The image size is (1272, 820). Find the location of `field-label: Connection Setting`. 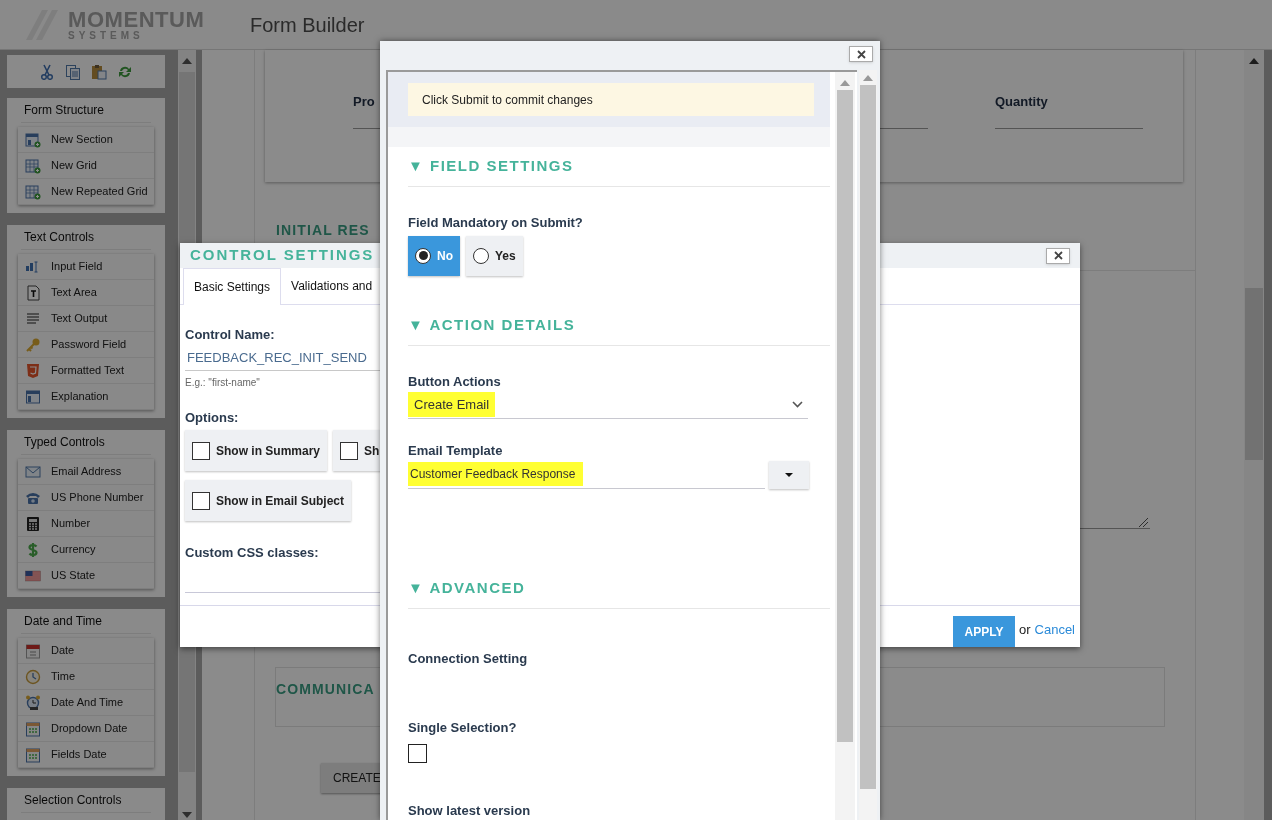

field-label: Connection Setting is located at coordinates (468, 658).